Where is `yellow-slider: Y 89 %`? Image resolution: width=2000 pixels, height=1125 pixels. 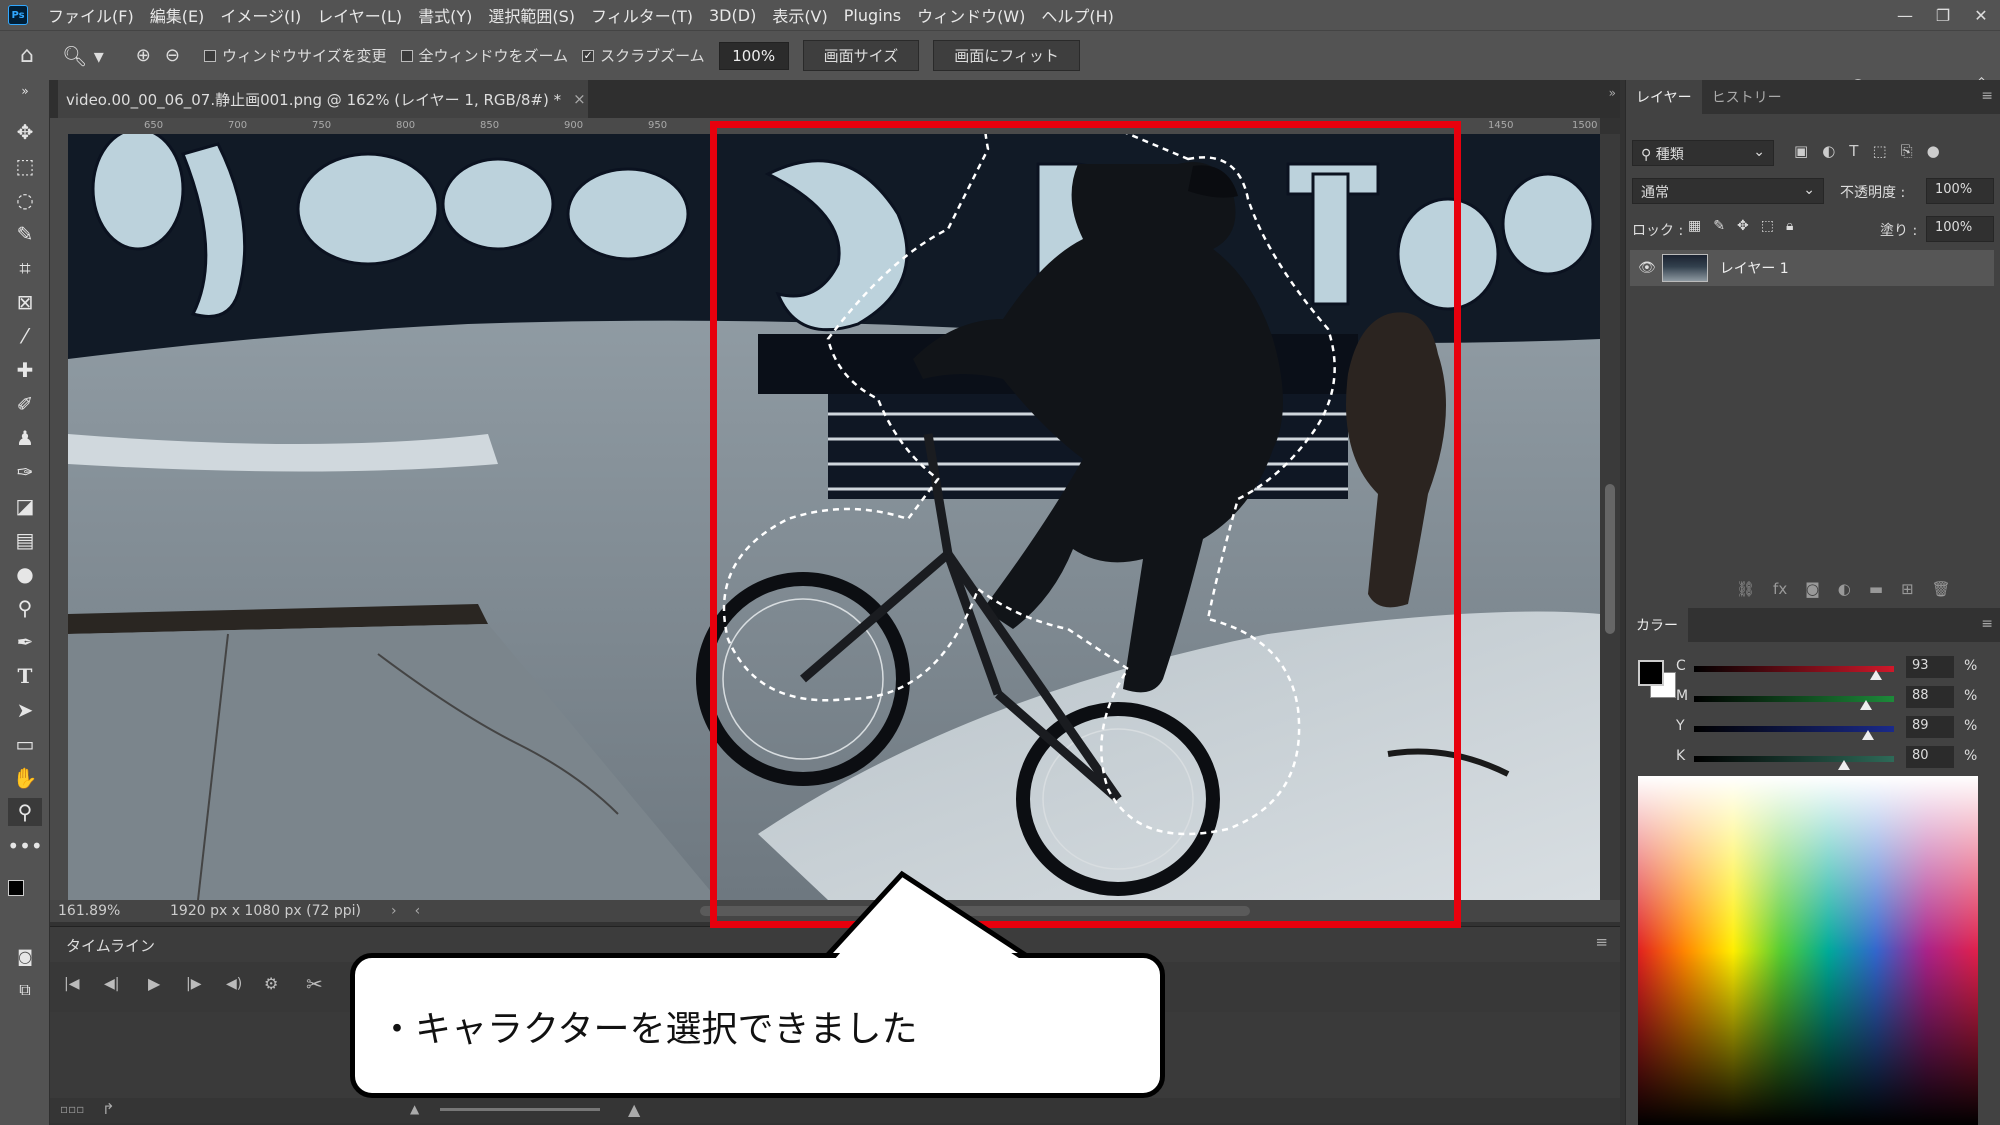 yellow-slider: Y 89 % is located at coordinates (1835, 728).